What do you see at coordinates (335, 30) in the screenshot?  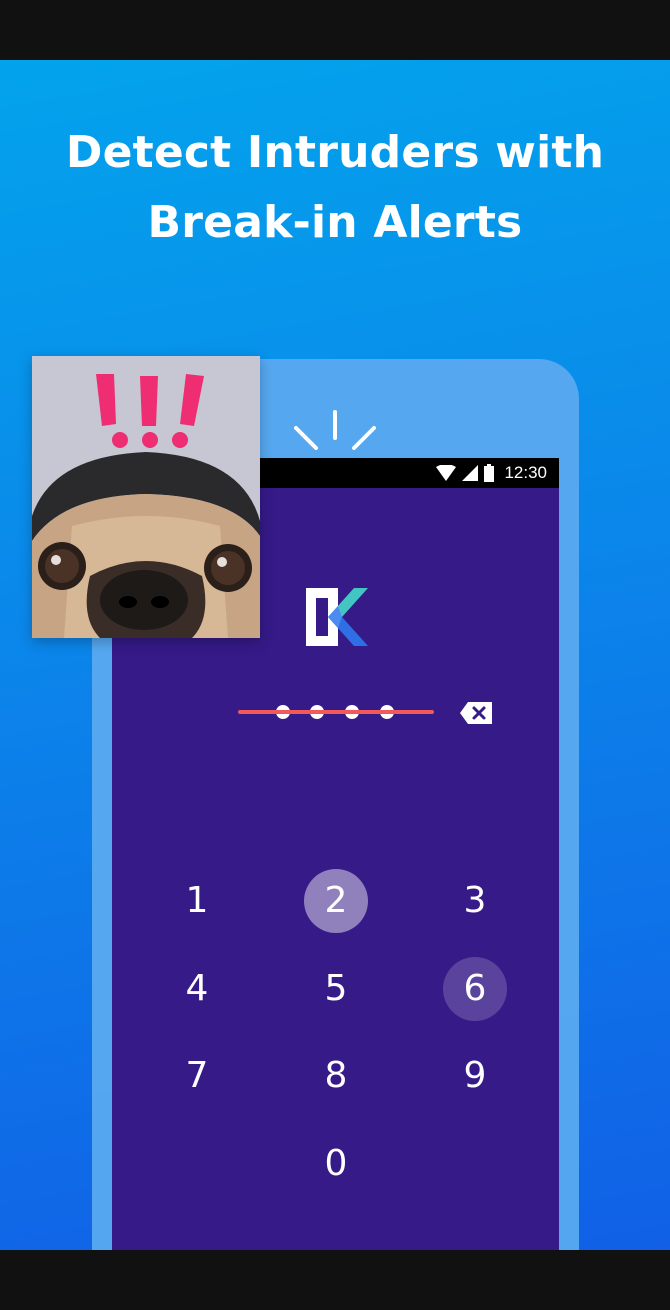 I see `top-black-bar` at bounding box center [335, 30].